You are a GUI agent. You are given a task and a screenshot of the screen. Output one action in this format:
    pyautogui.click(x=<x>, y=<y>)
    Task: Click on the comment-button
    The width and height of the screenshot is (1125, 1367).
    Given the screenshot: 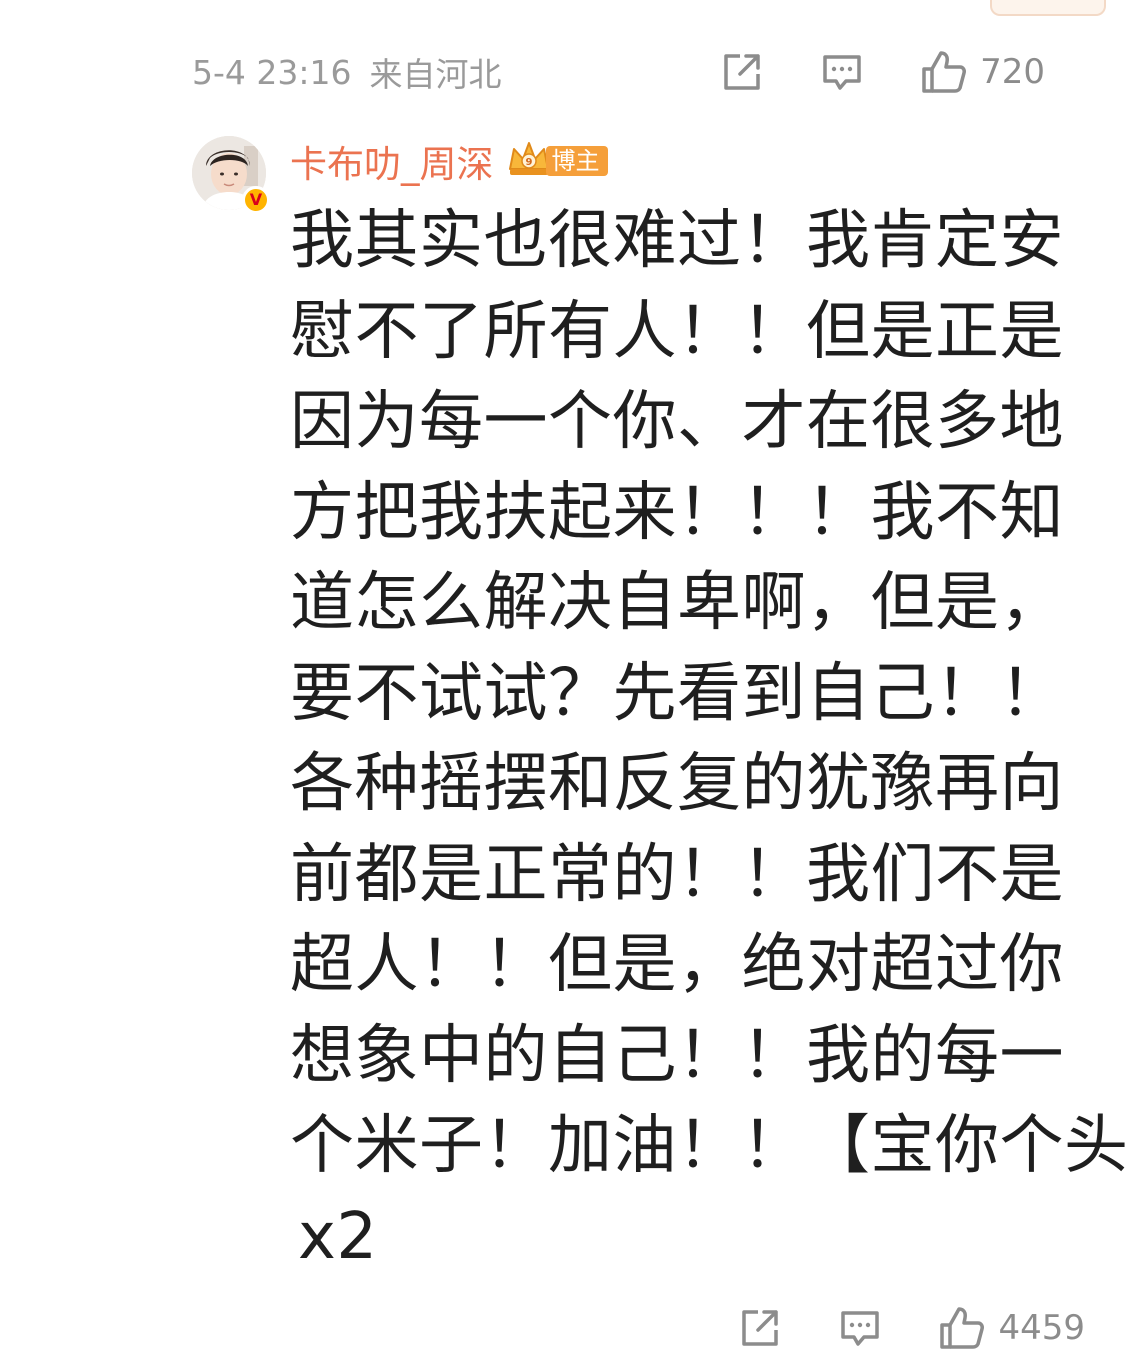 What is the action you would take?
    pyautogui.click(x=842, y=72)
    